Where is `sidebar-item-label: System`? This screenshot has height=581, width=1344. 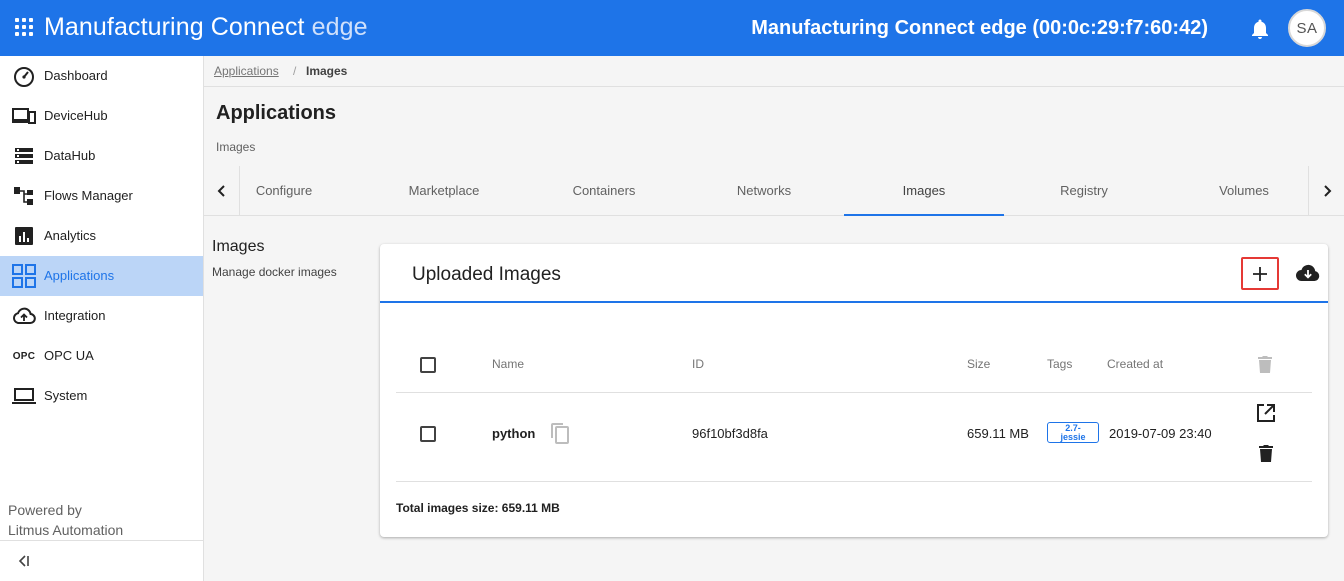 sidebar-item-label: System is located at coordinates (66, 395).